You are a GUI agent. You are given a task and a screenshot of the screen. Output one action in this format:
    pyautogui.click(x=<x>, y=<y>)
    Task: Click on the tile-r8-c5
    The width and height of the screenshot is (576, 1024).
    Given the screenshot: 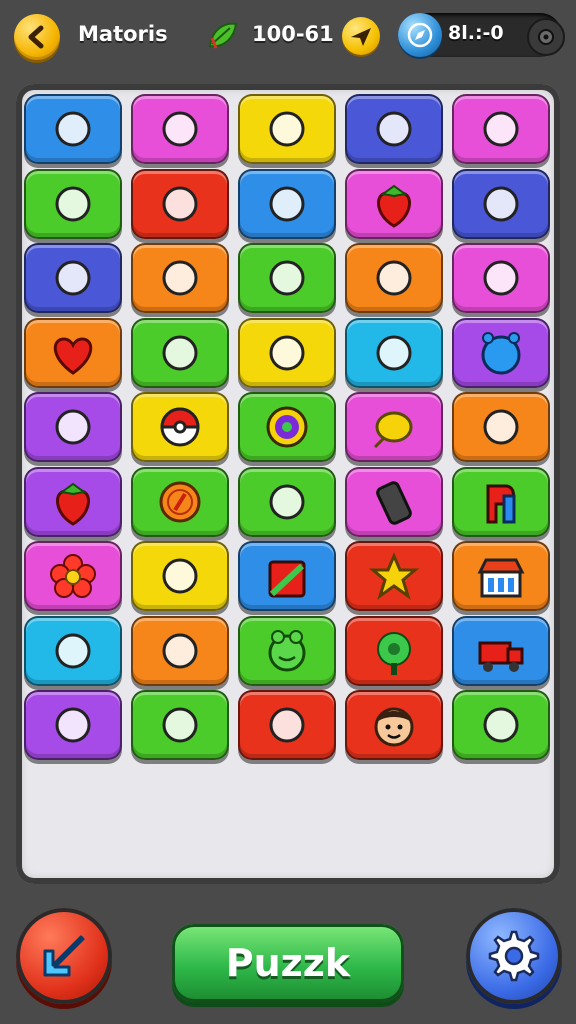 What is the action you would take?
    pyautogui.click(x=501, y=650)
    